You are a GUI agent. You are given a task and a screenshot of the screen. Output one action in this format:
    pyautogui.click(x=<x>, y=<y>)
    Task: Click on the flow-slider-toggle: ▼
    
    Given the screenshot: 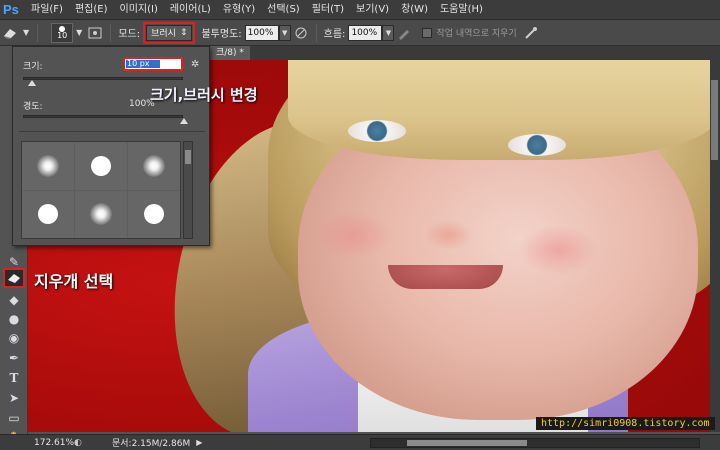 What is the action you would take?
    pyautogui.click(x=388, y=32)
    